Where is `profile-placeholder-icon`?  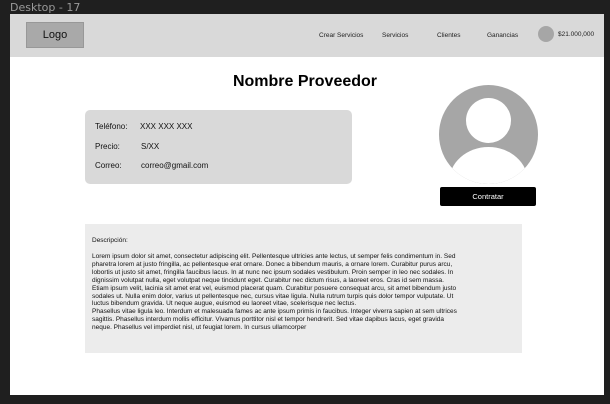
profile-placeholder-icon is located at coordinates (488, 134).